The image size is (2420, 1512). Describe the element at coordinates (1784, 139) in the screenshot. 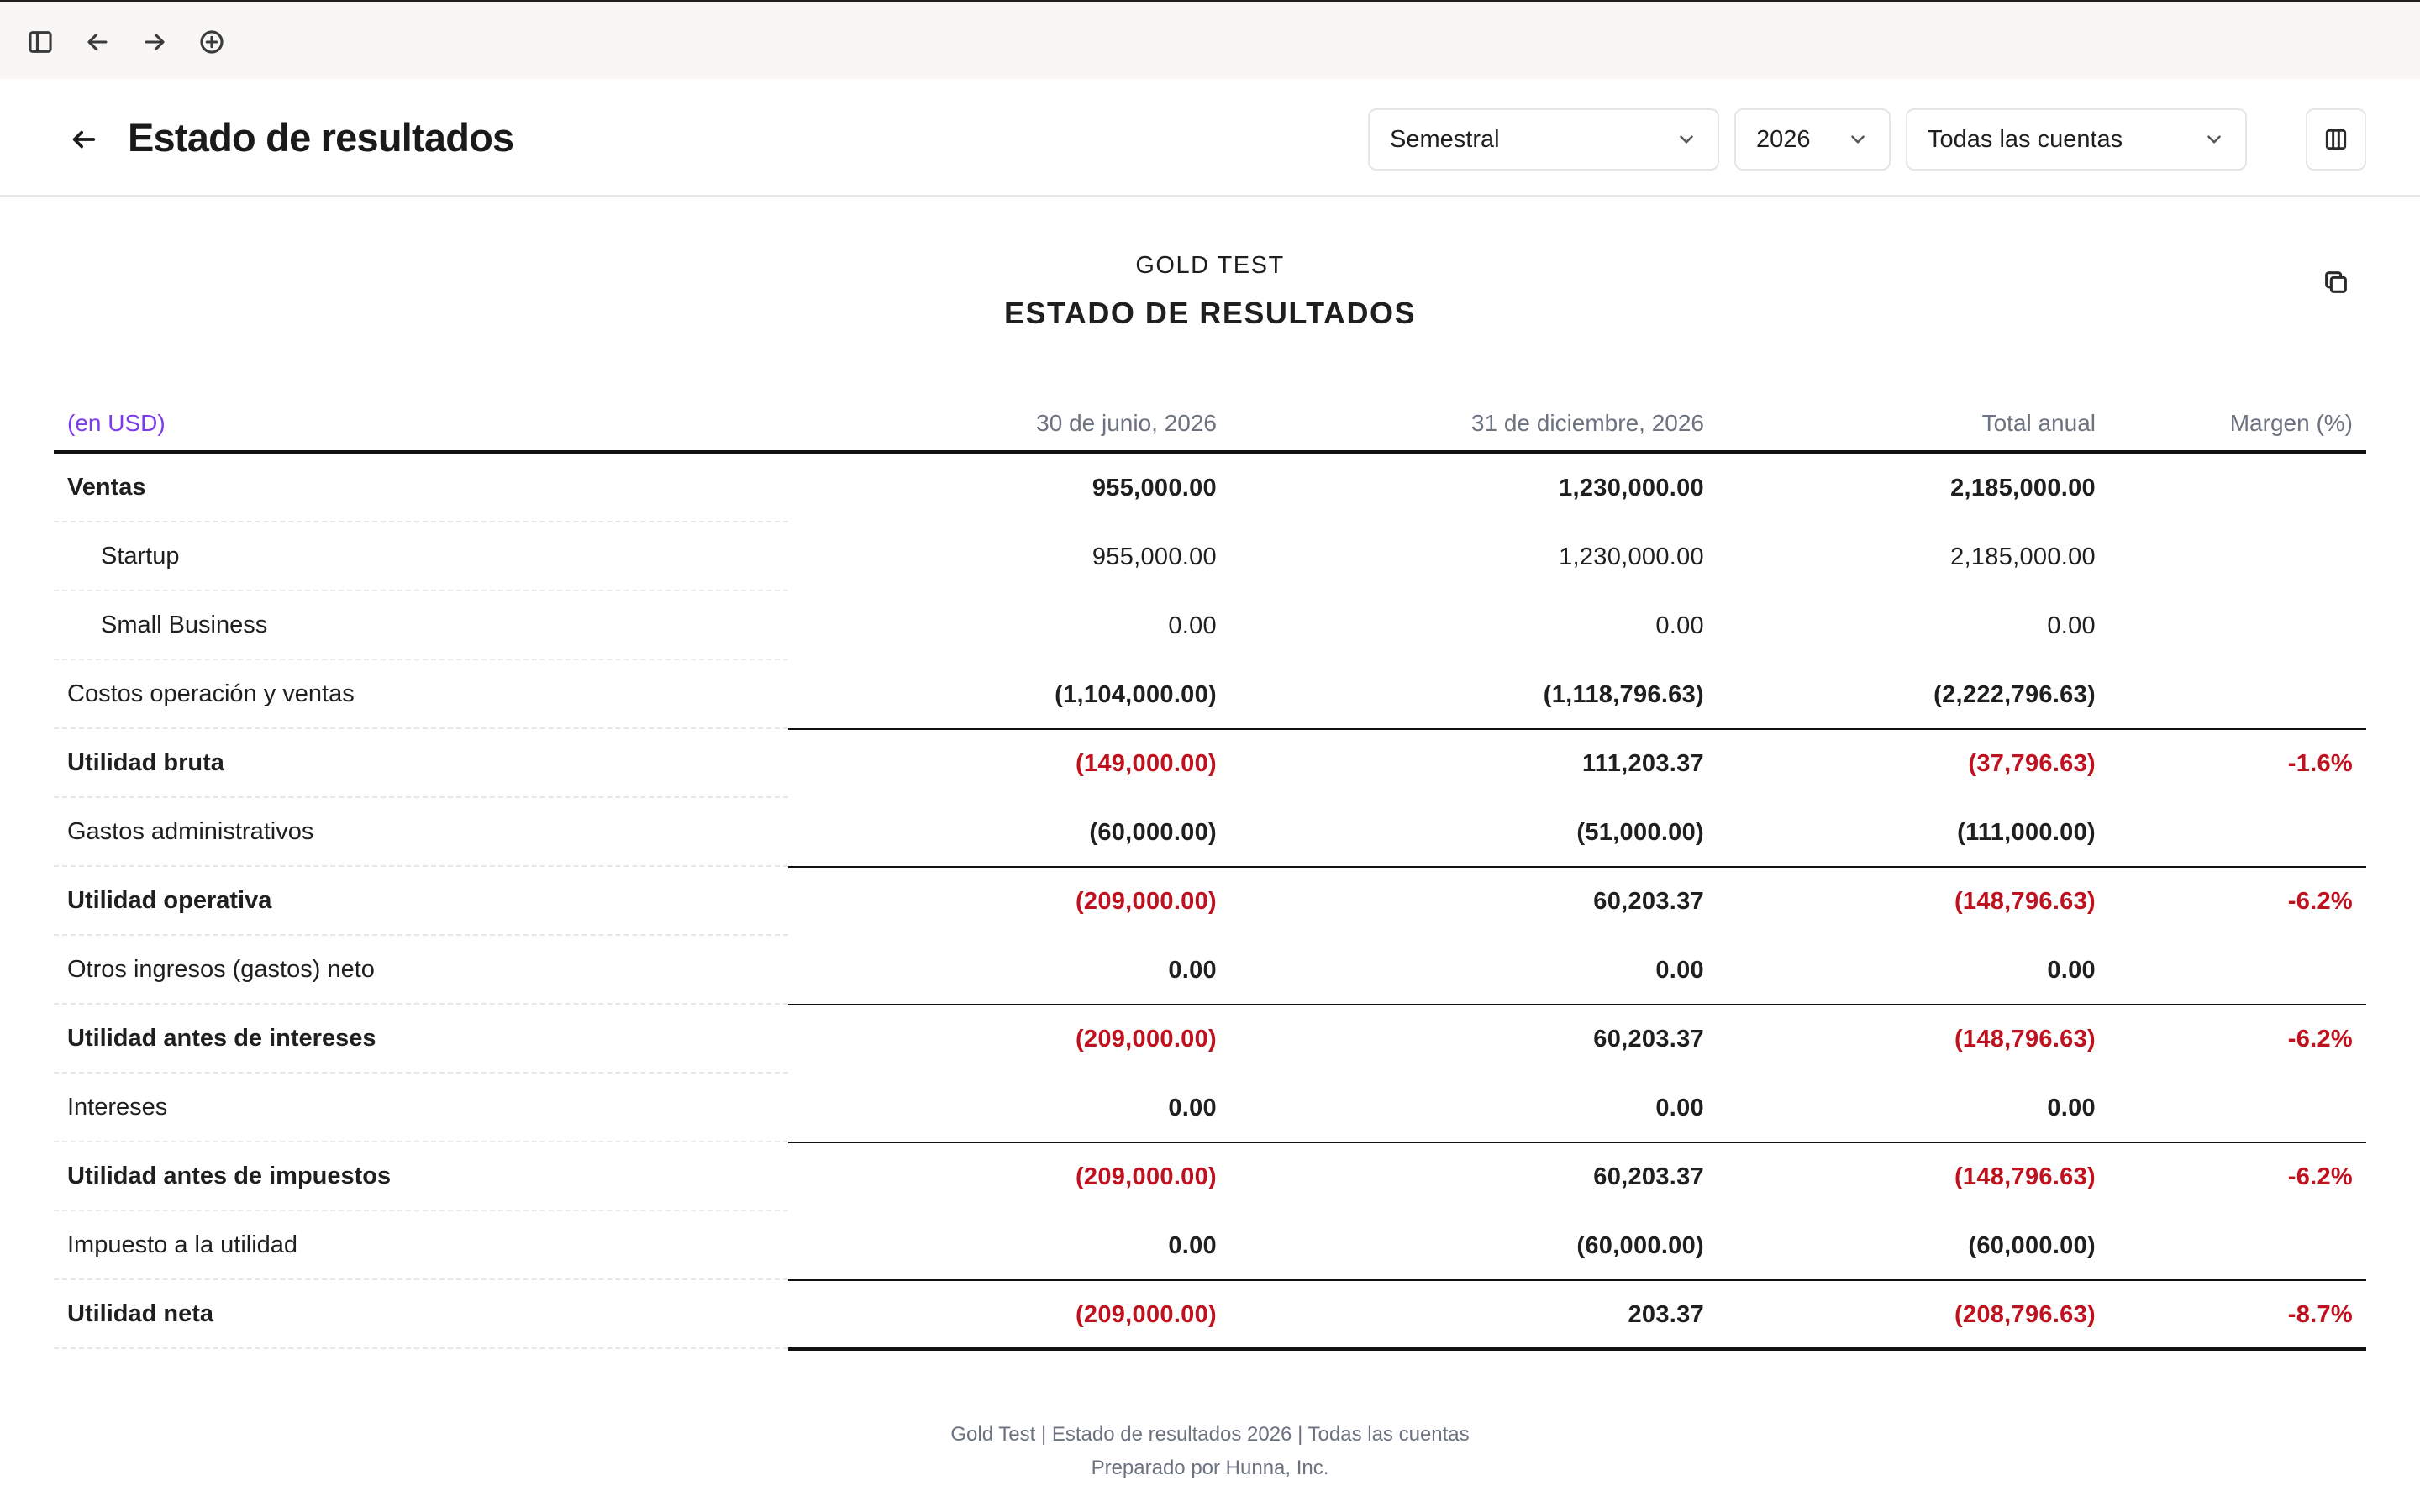

I see `year-select-value: 2026` at that location.